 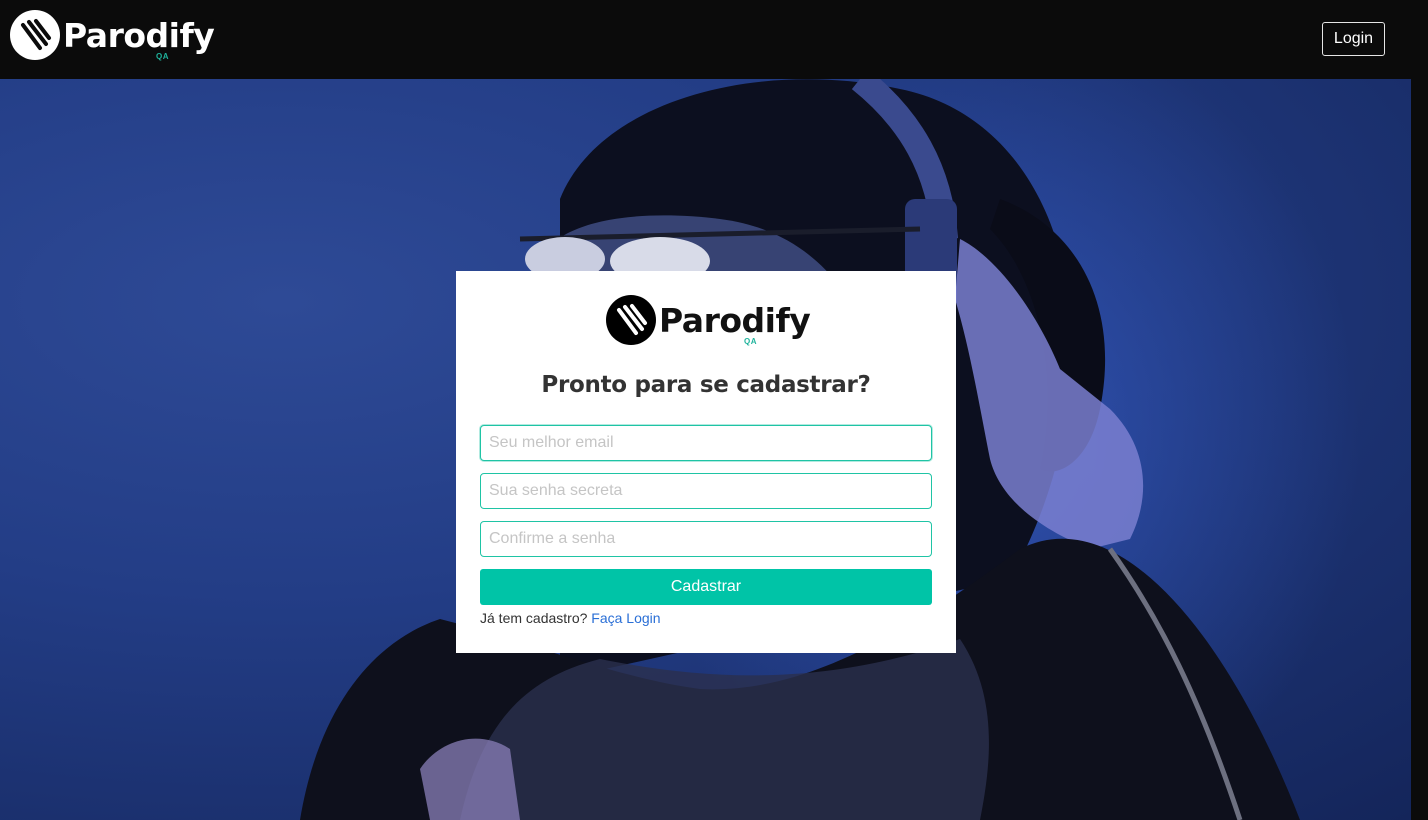 I want to click on login-button: Login, so click(x=1353, y=39).